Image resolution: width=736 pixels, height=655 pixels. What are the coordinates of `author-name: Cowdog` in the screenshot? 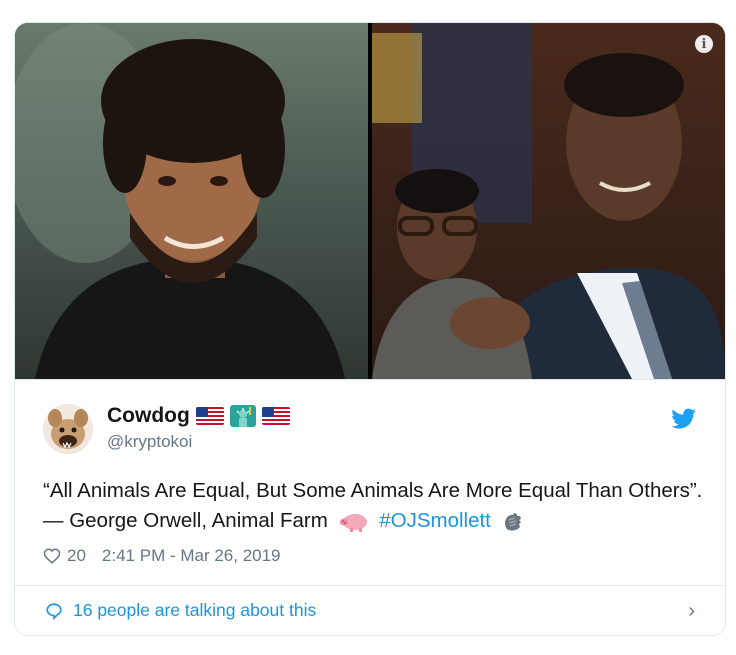 It's located at (148, 416).